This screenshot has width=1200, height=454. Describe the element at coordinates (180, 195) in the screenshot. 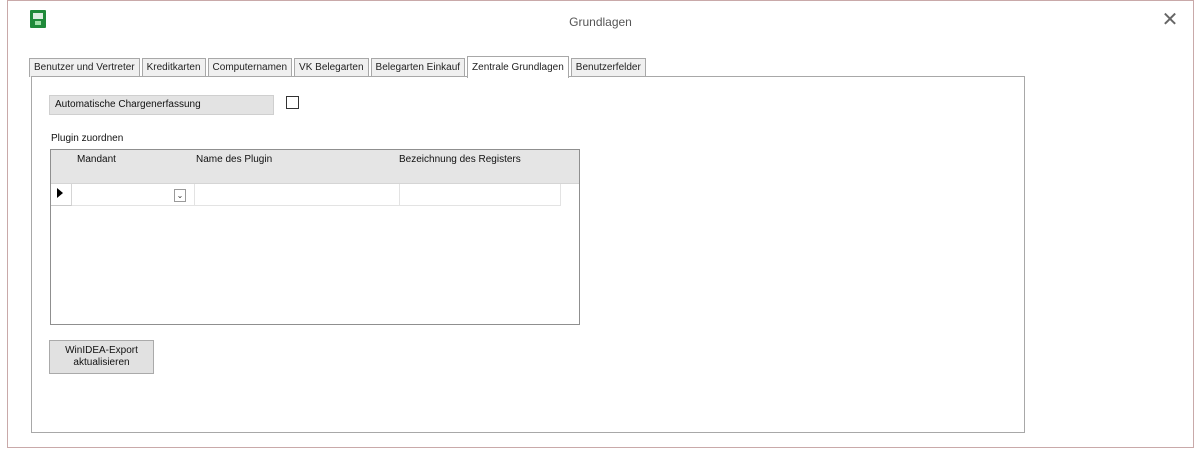

I see `mandant-dropdown-icon: ⌄` at that location.